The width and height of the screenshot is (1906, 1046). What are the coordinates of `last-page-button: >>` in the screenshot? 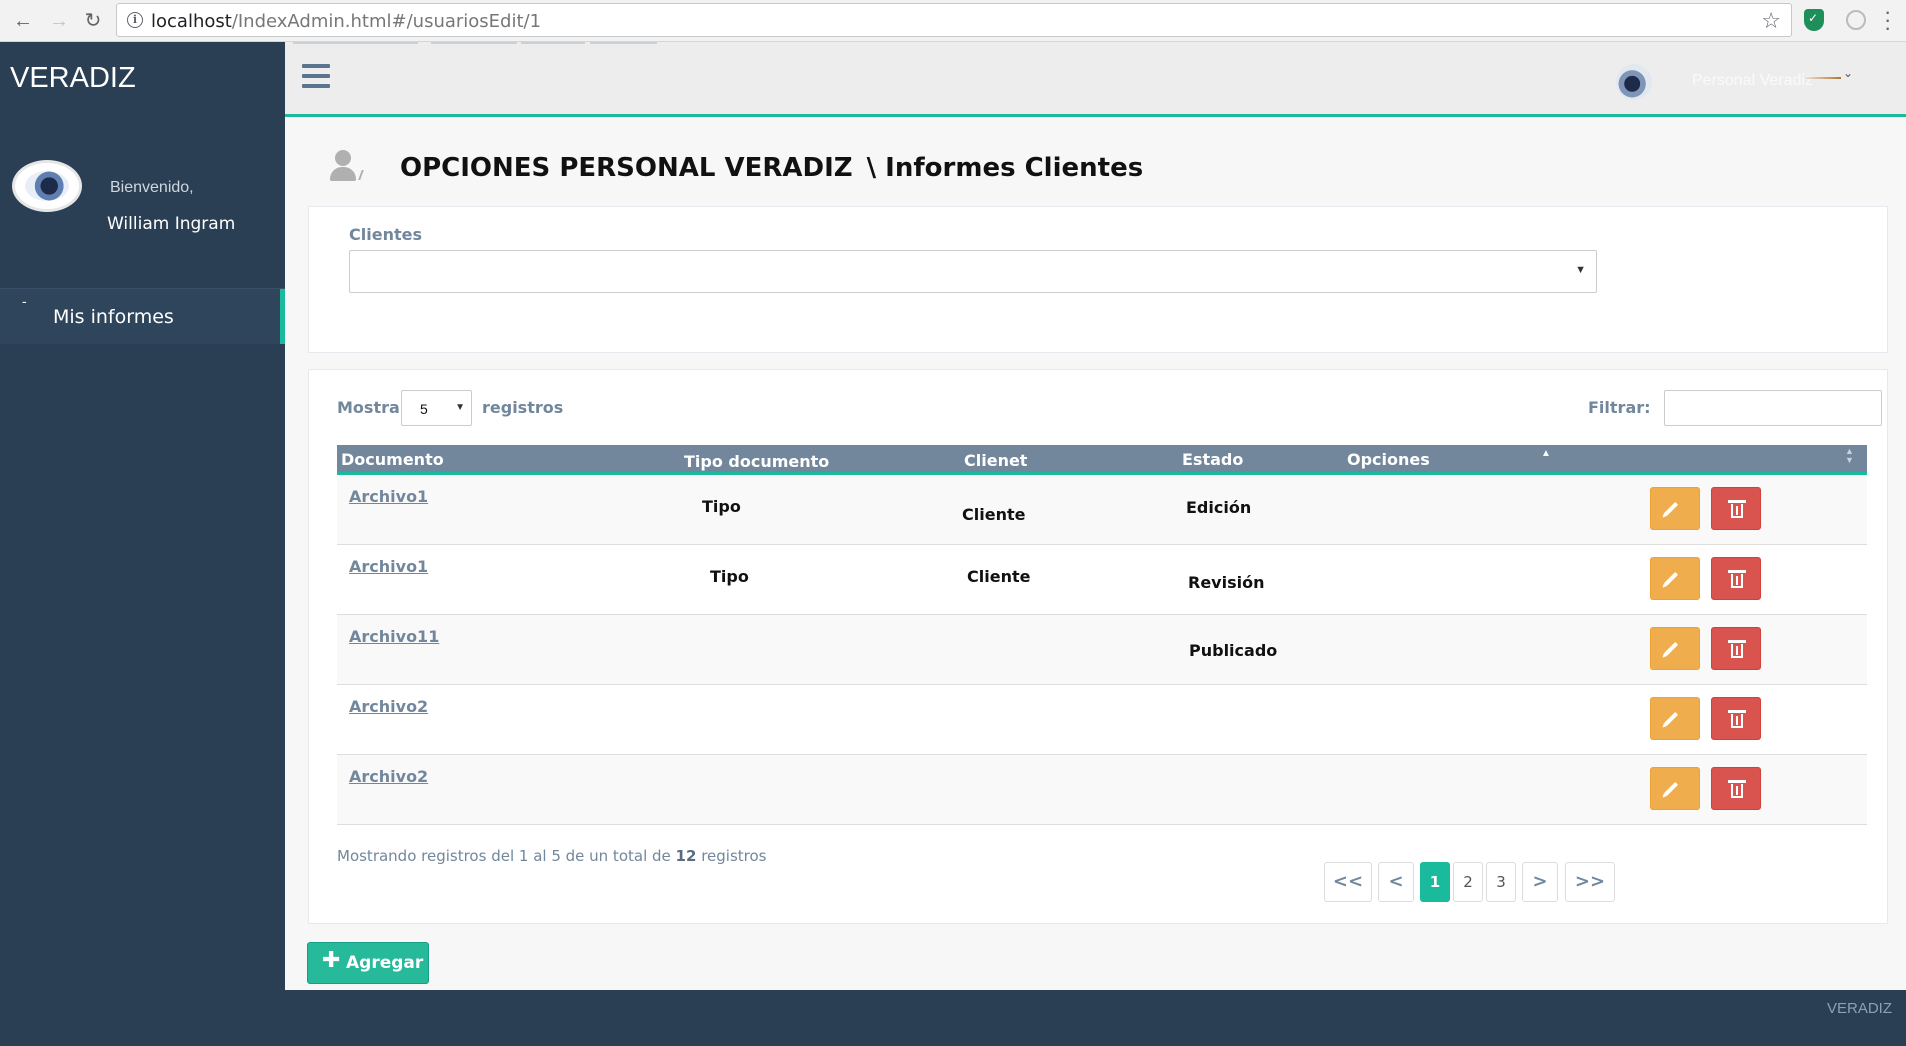 It's located at (1590, 882).